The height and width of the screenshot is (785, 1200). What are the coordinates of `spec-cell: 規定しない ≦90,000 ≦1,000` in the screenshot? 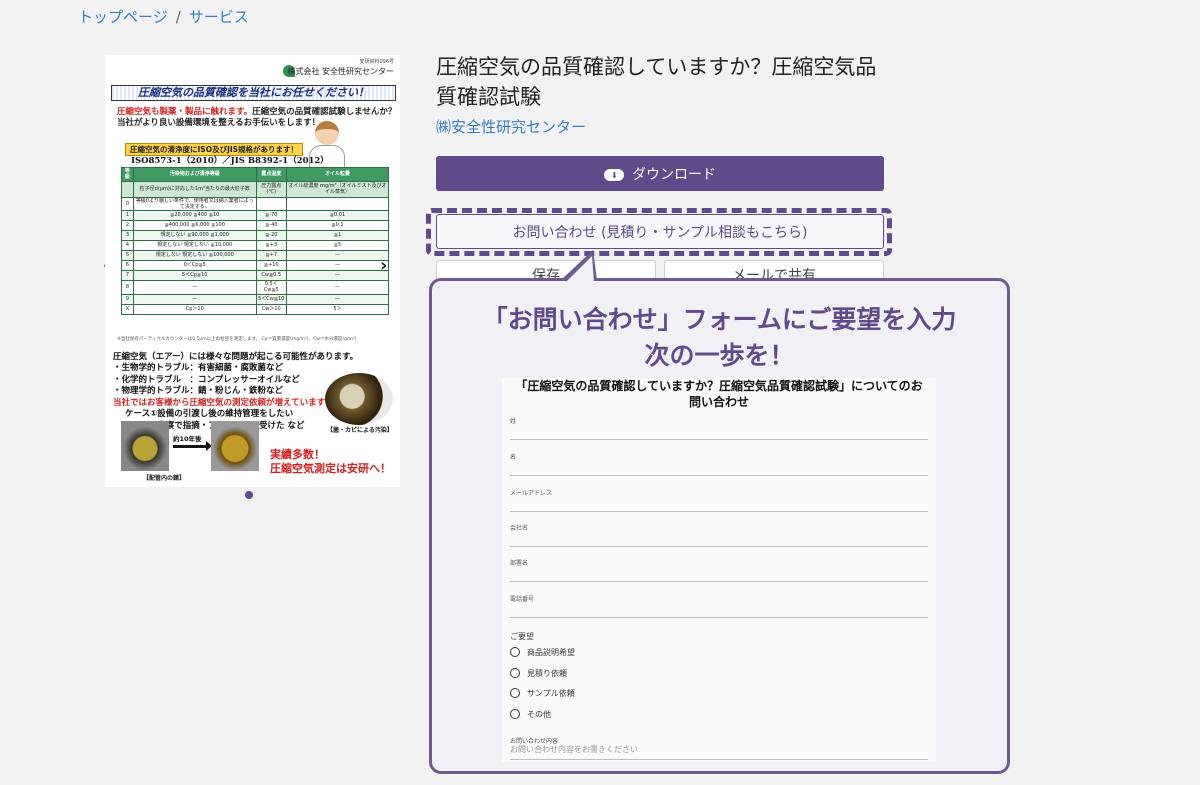 It's located at (194, 235).